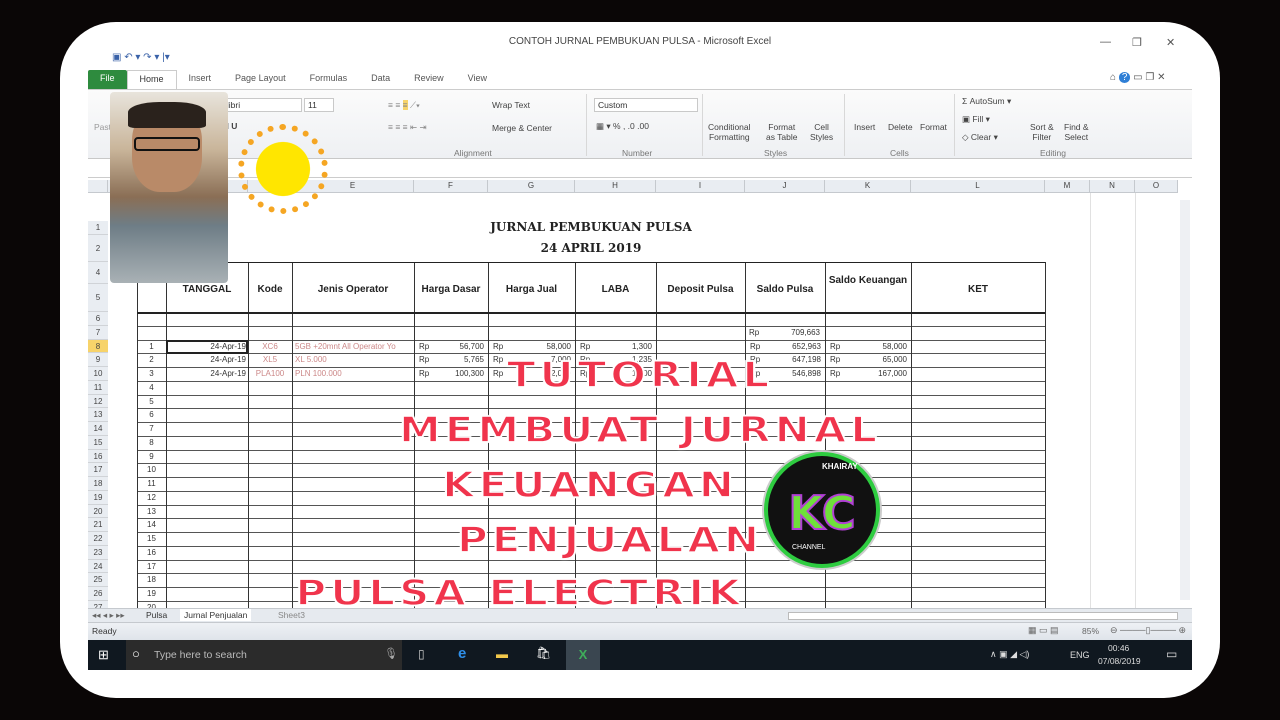 The height and width of the screenshot is (720, 1280). What do you see at coordinates (1105, 42) in the screenshot?
I see `minimize-button: —` at bounding box center [1105, 42].